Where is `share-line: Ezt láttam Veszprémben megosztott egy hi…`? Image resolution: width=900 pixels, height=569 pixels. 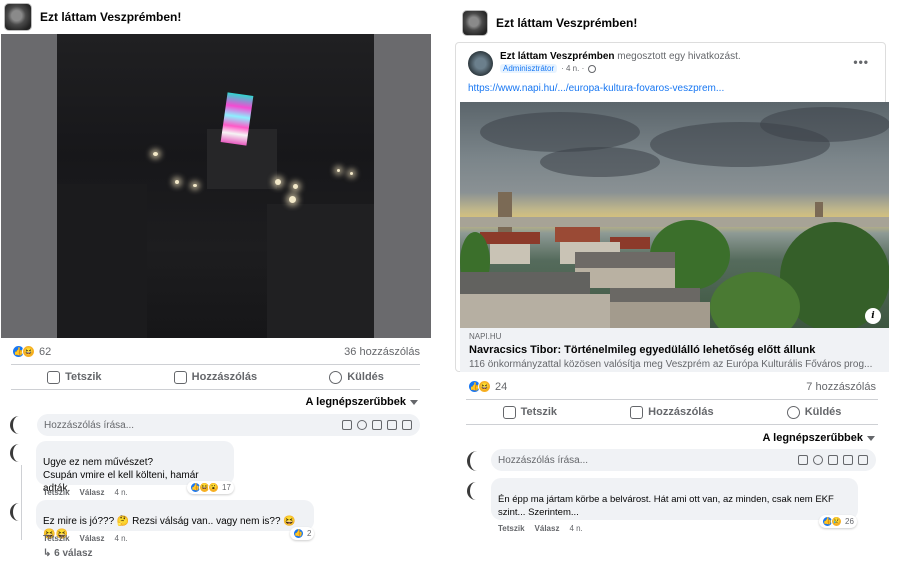
share-line: Ezt láttam Veszprémben megosztott egy hi… is located at coordinates (620, 56).